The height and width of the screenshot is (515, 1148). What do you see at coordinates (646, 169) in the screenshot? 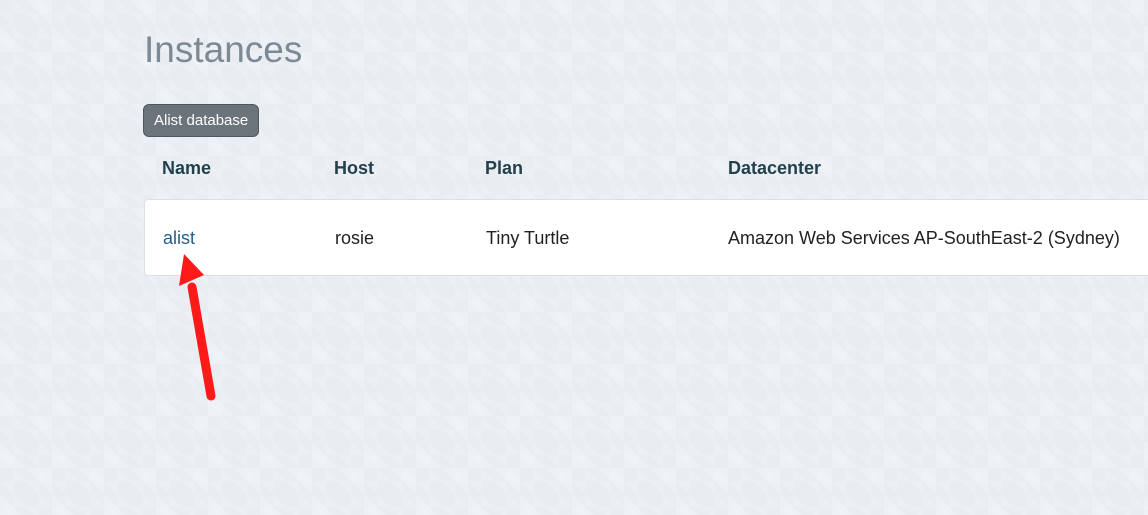
I see `instances-table-header: Name Host Plan Datacenter` at bounding box center [646, 169].